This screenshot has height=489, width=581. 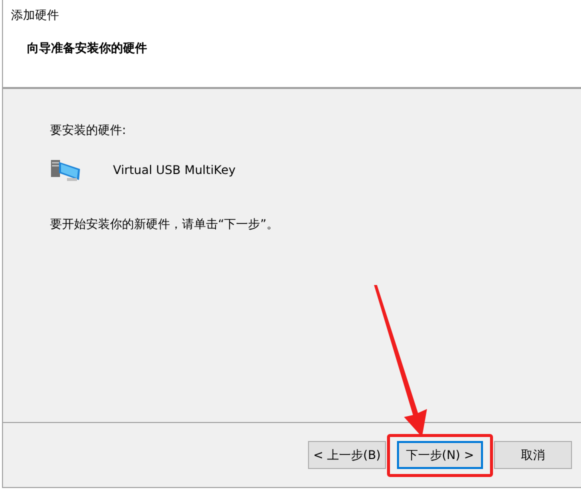 What do you see at coordinates (533, 455) in the screenshot?
I see `cancel-button: 取消` at bounding box center [533, 455].